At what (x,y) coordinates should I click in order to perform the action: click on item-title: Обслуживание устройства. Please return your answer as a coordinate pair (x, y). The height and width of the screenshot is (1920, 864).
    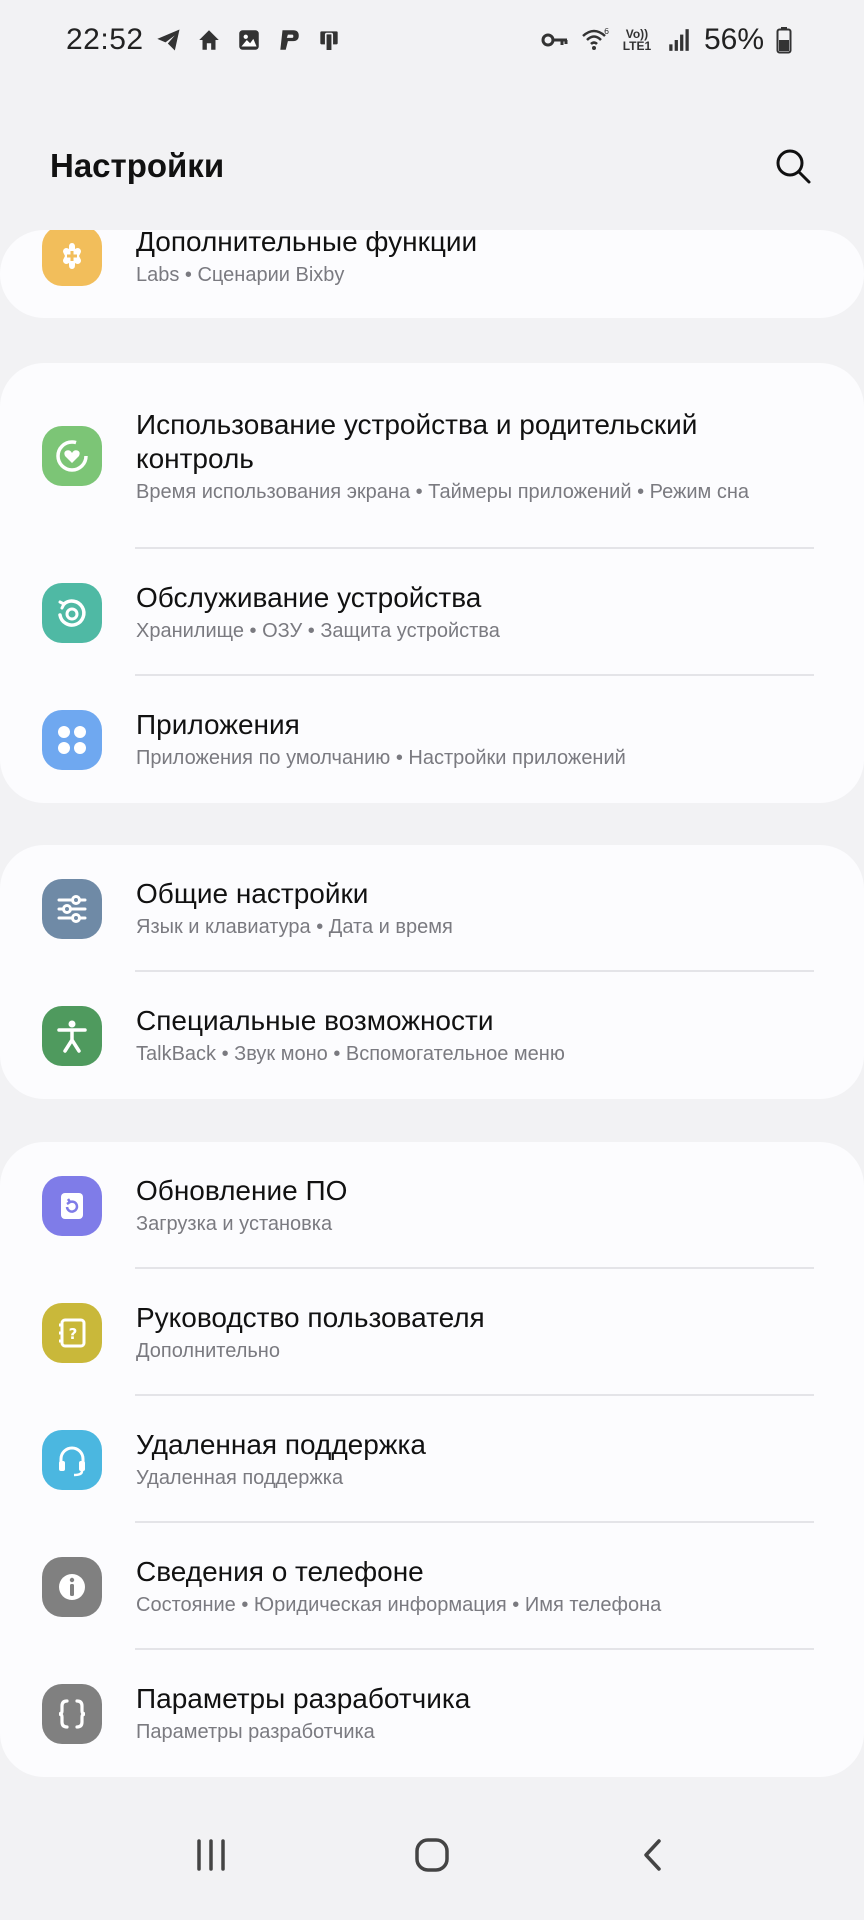
    Looking at the image, I should click on (309, 597).